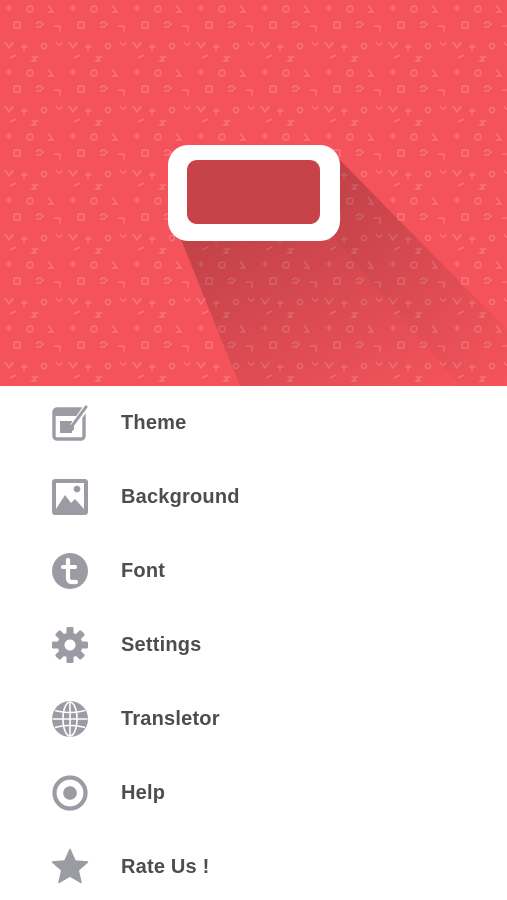 Image resolution: width=507 pixels, height=900 pixels. Describe the element at coordinates (180, 496) in the screenshot. I see `menu-item-label: Background` at that location.